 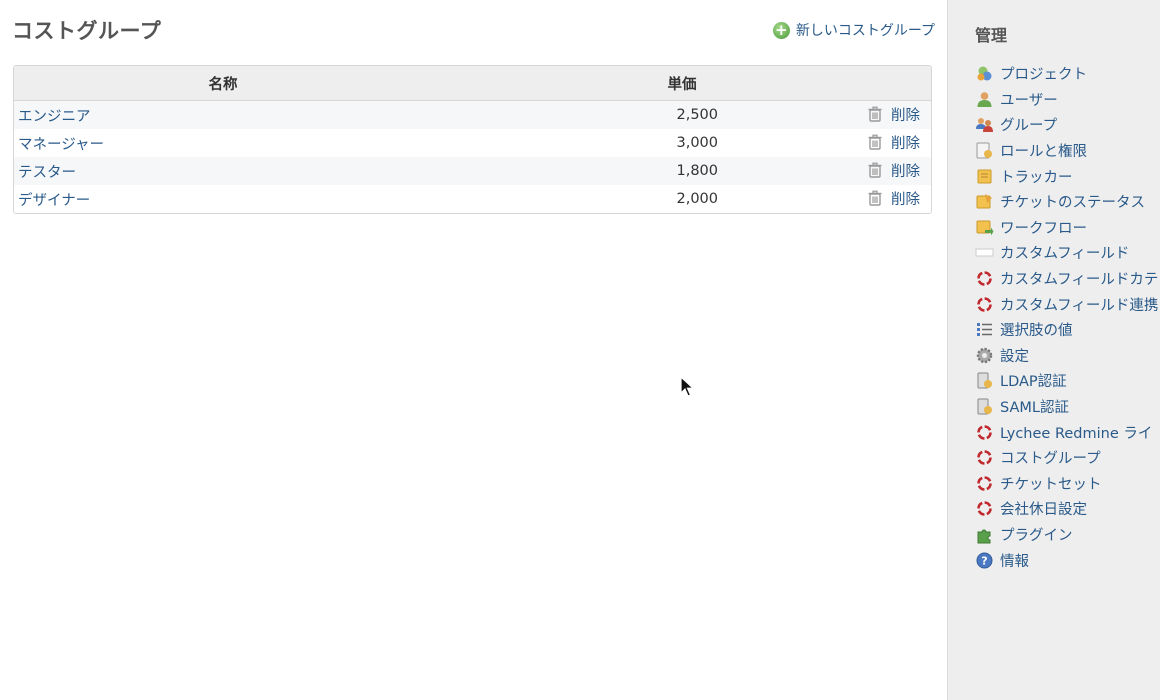 I want to click on sidebar-title: 管理, so click(x=991, y=35).